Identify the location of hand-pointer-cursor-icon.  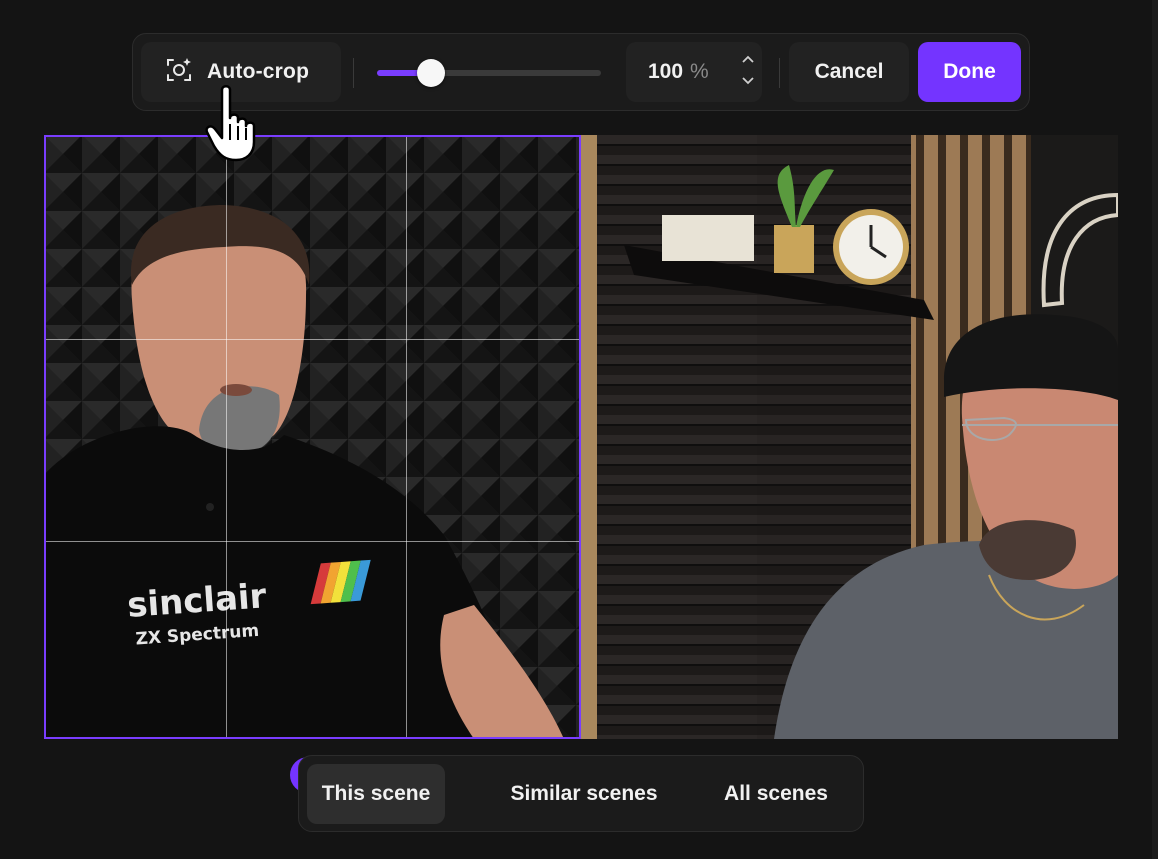
(235, 124).